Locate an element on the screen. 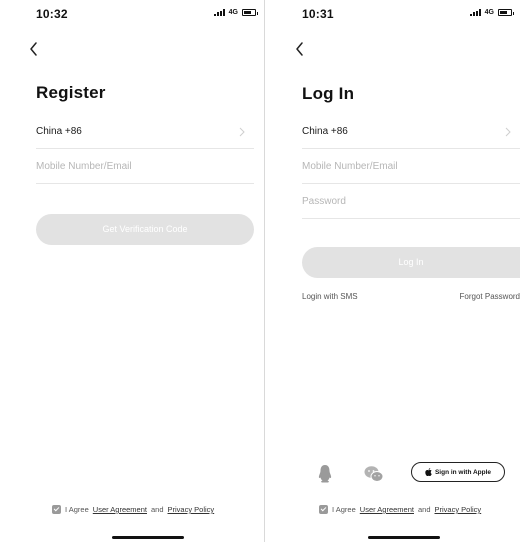  password-placeholder: Password is located at coordinates (324, 201).